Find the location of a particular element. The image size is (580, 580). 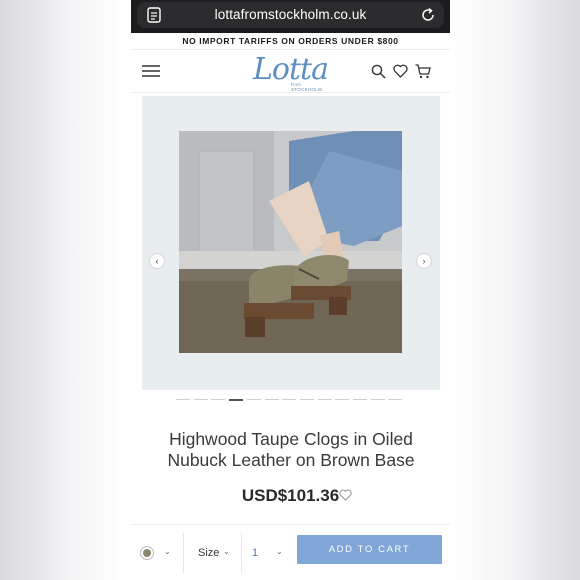

wishlist-heart-icon is located at coordinates (345, 495).